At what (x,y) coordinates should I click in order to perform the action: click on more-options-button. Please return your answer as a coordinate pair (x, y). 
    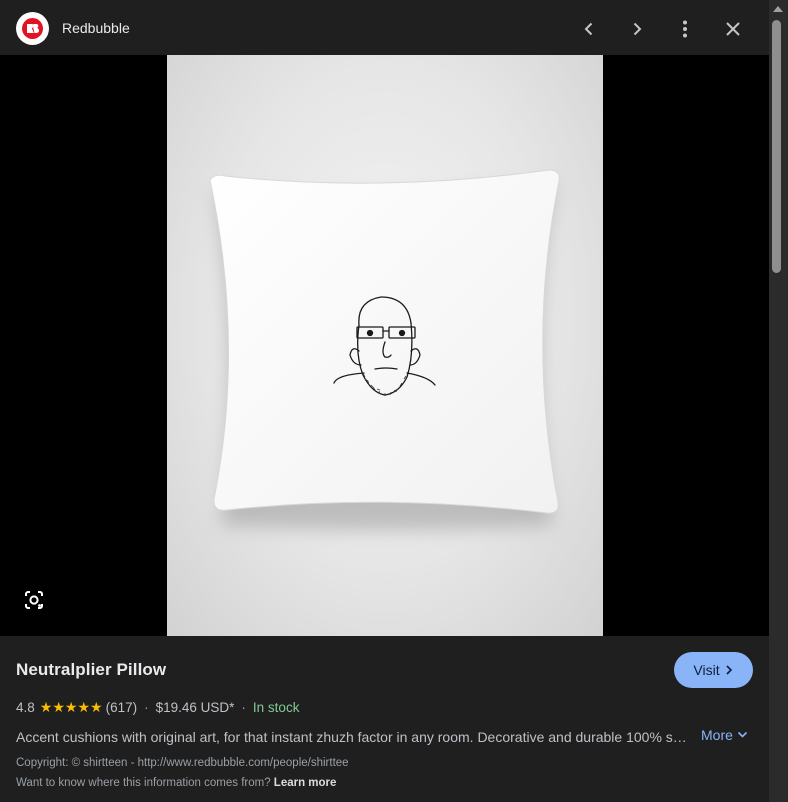
    Looking at the image, I should click on (685, 29).